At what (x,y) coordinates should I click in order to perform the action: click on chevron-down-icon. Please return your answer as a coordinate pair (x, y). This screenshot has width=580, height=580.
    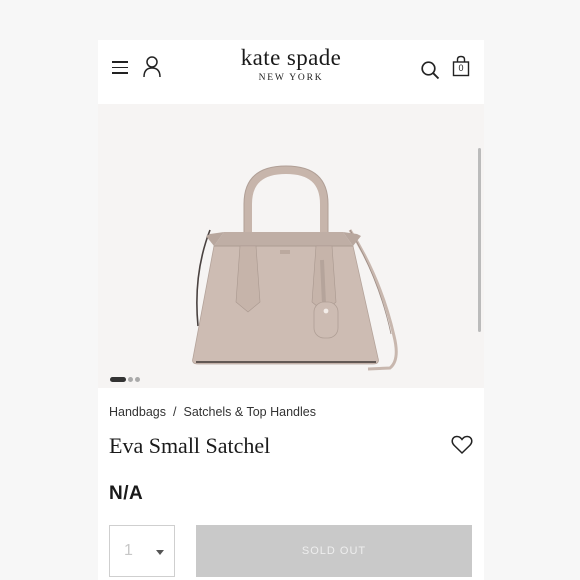
    Looking at the image, I should click on (160, 552).